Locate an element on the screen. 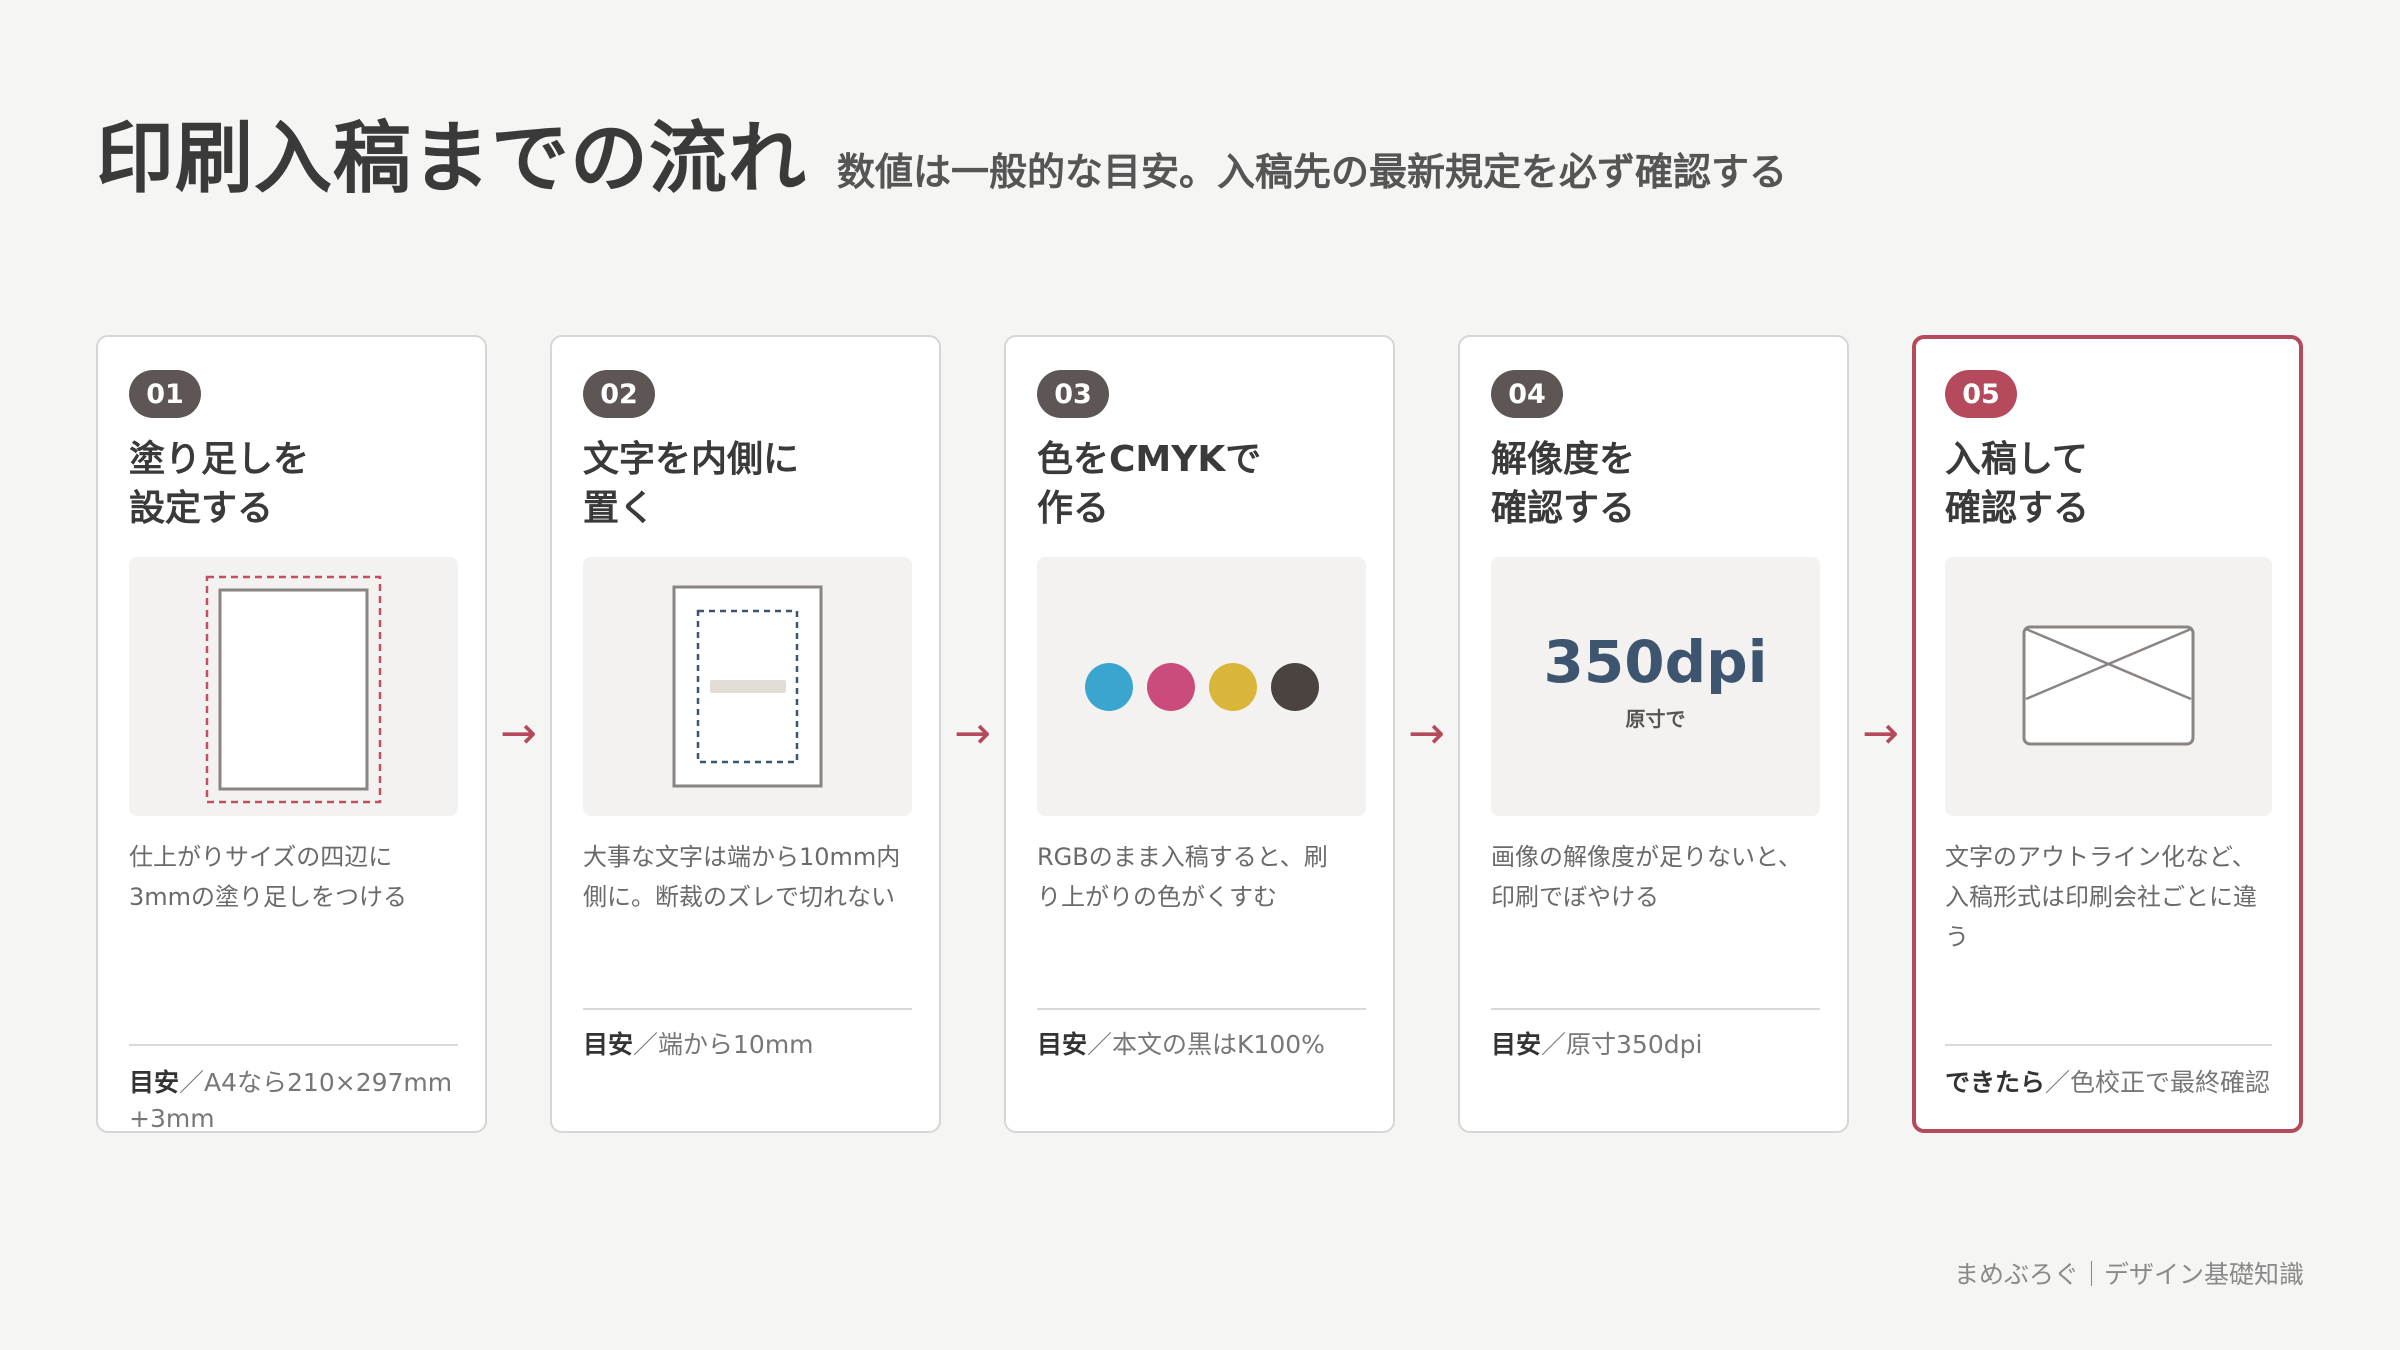 The width and height of the screenshot is (2400, 1350). dpi-readout: 350dpi 原寸で is located at coordinates (1655, 682).